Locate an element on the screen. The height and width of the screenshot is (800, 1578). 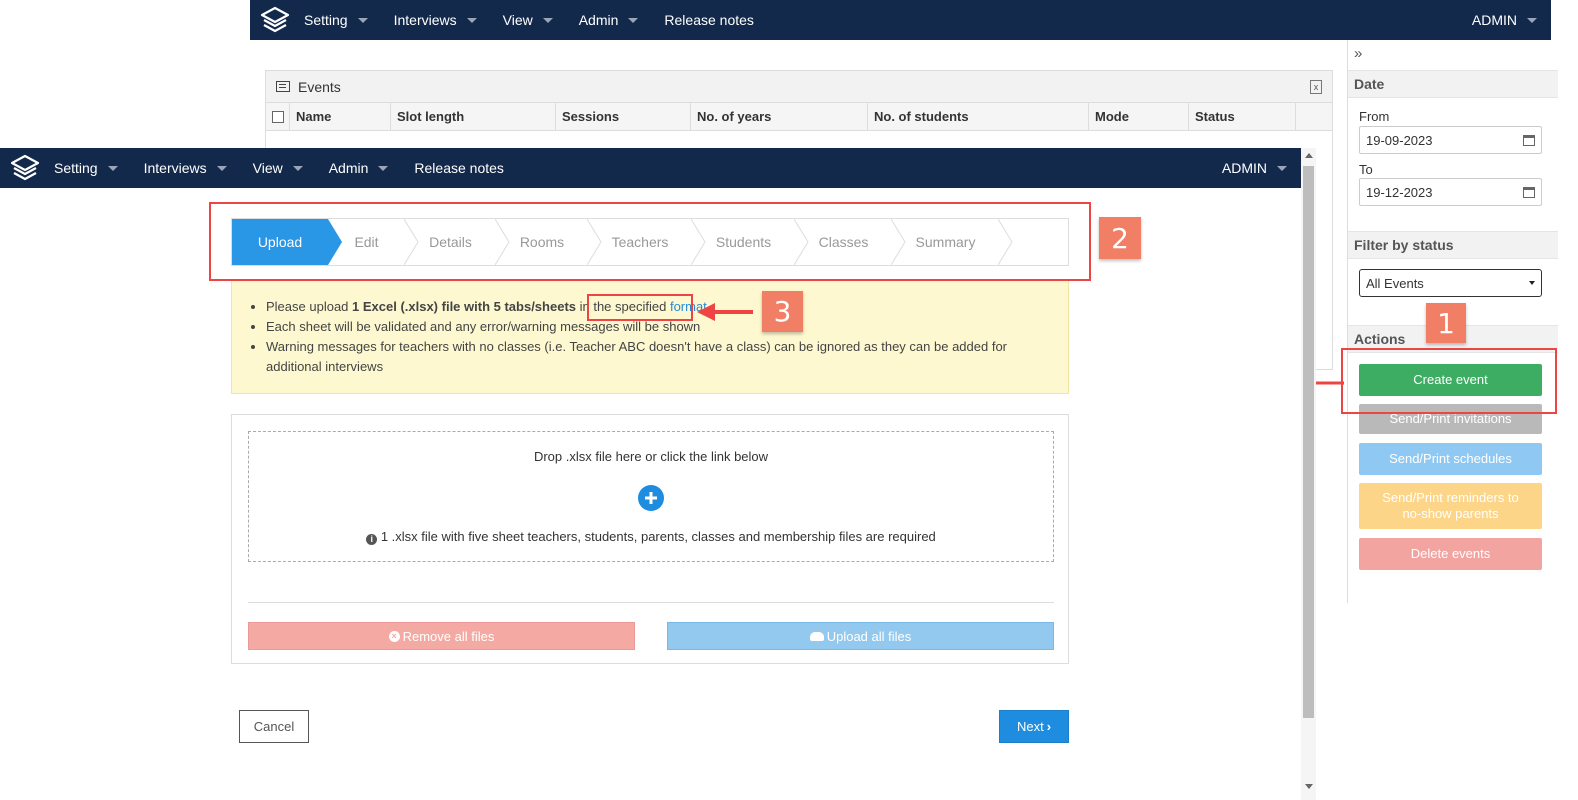
select-all-checkbox is located at coordinates (277, 116).